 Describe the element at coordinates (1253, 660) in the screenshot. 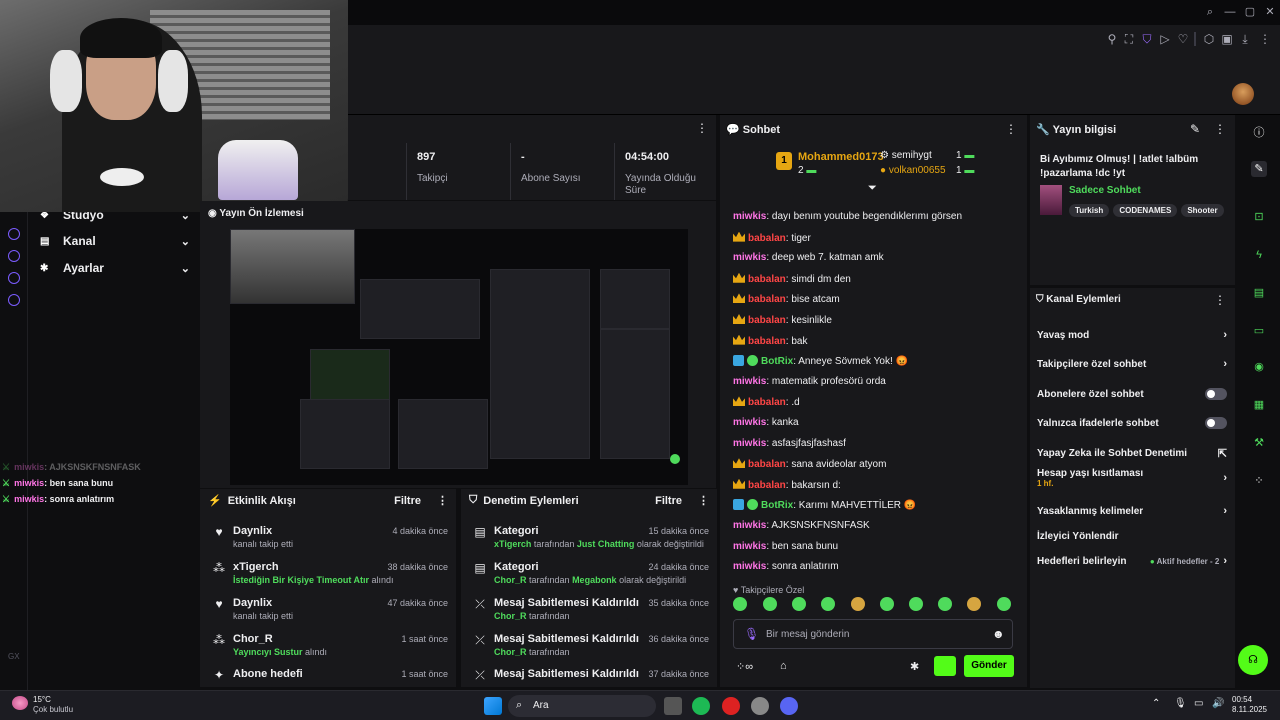

I see `support-icon: ☊` at that location.